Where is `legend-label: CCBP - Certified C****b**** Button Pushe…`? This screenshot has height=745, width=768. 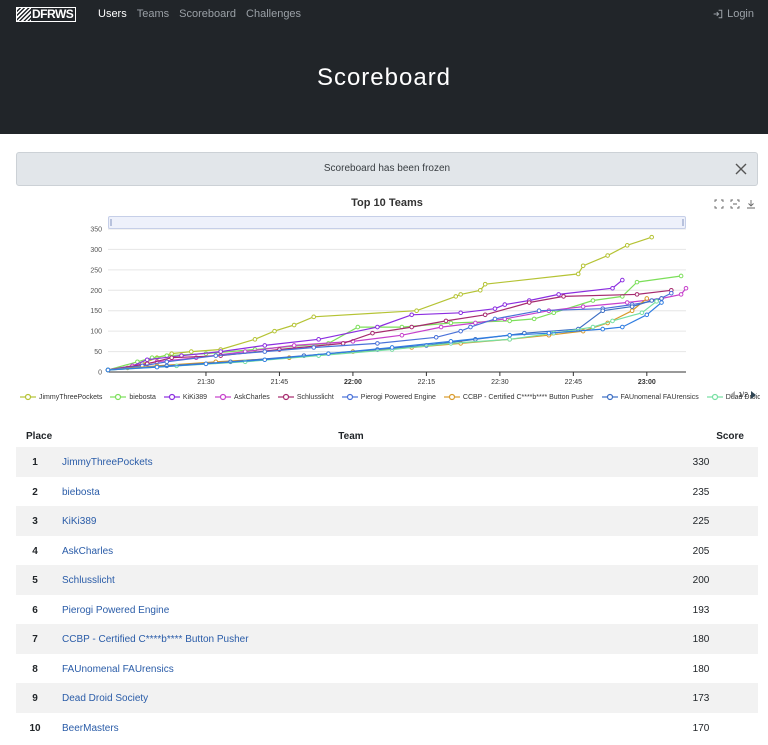 legend-label: CCBP - Certified C****b**** Button Pushe… is located at coordinates (528, 397).